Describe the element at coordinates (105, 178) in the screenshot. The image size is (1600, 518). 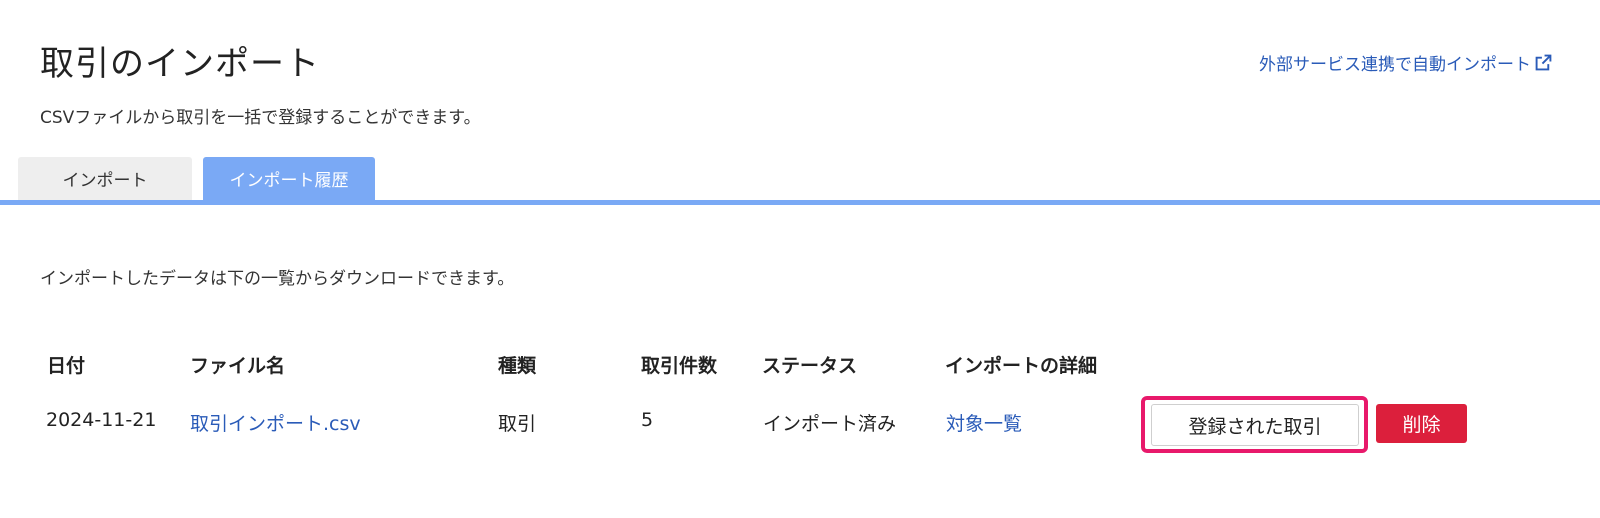
I see `tab-import: インポート` at that location.